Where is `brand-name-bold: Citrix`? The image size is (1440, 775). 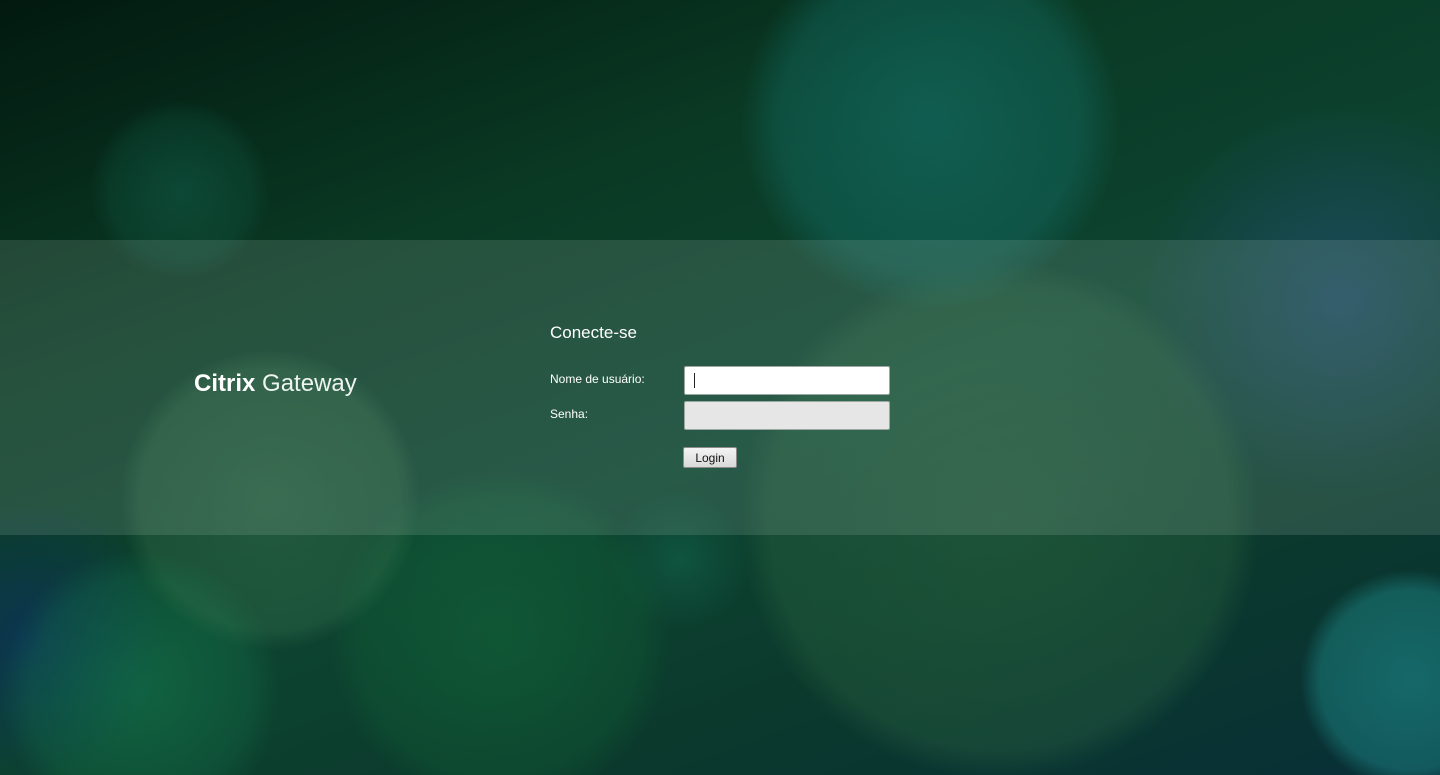
brand-name-bold: Citrix is located at coordinates (225, 383).